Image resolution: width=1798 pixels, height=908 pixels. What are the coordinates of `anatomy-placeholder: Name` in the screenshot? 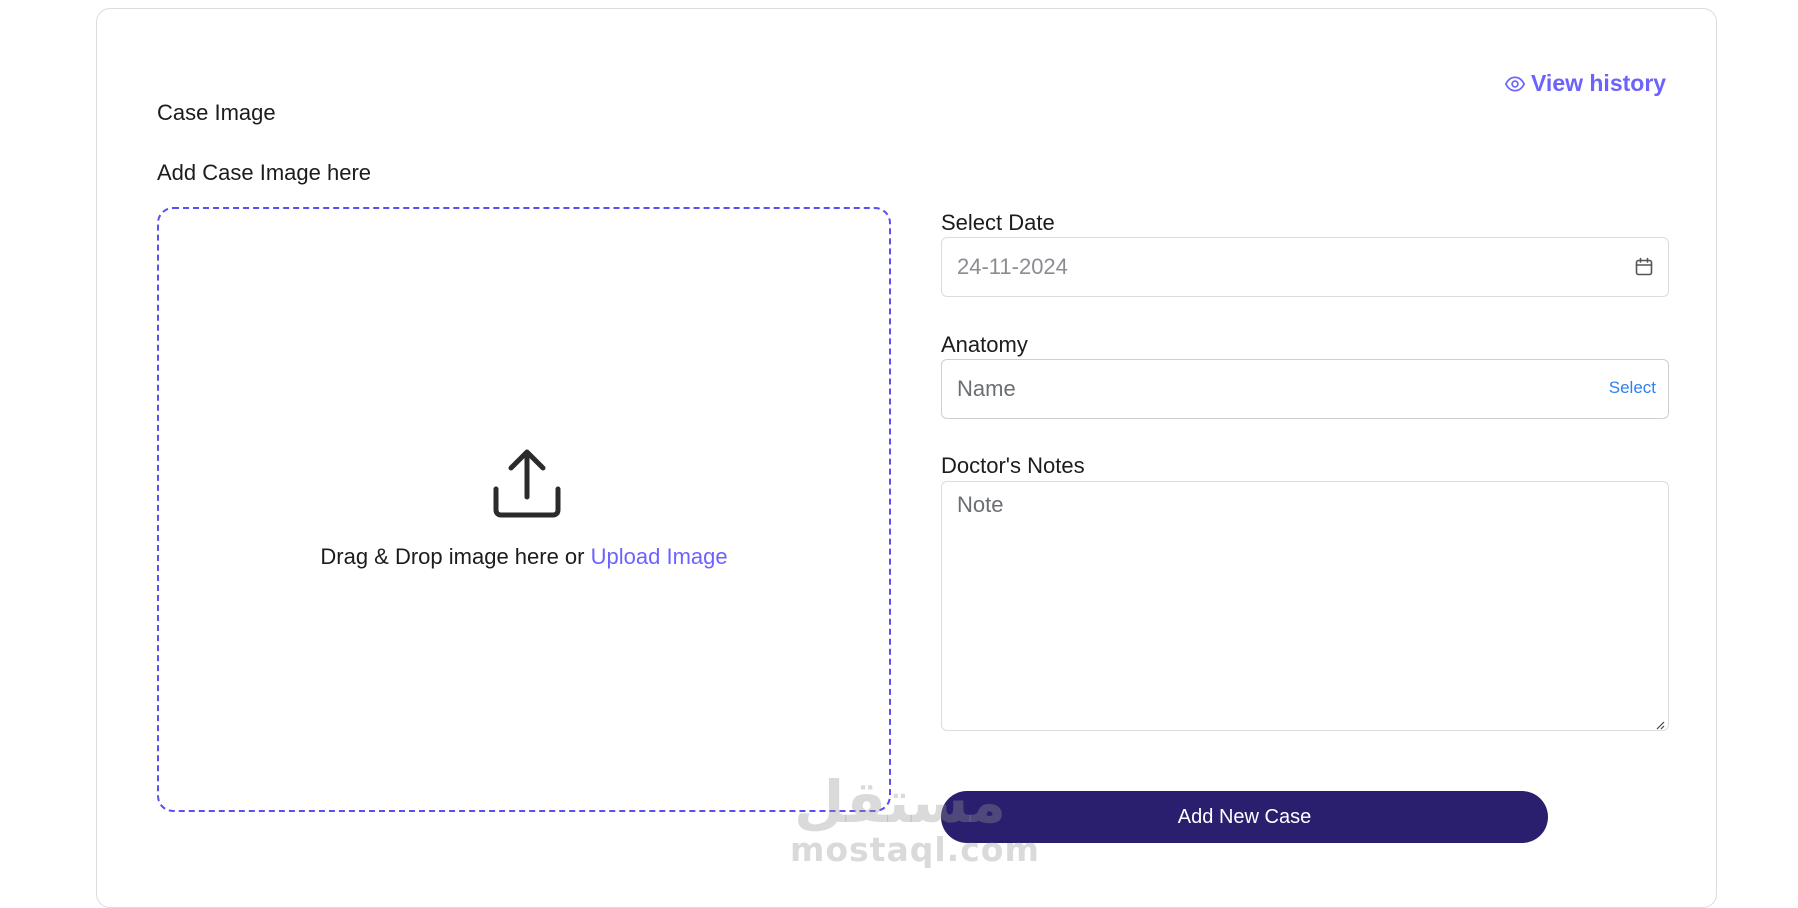 It's located at (986, 388).